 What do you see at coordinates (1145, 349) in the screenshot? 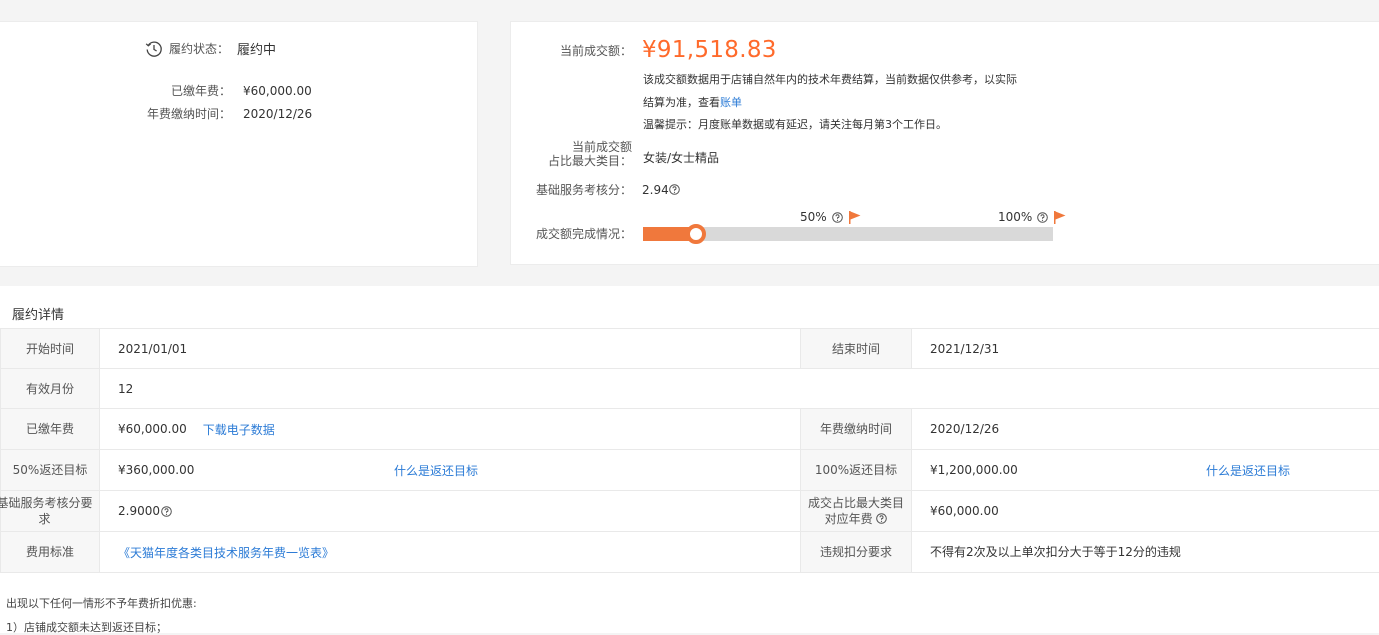
I see `end-time-value: 2021/12/31` at bounding box center [1145, 349].